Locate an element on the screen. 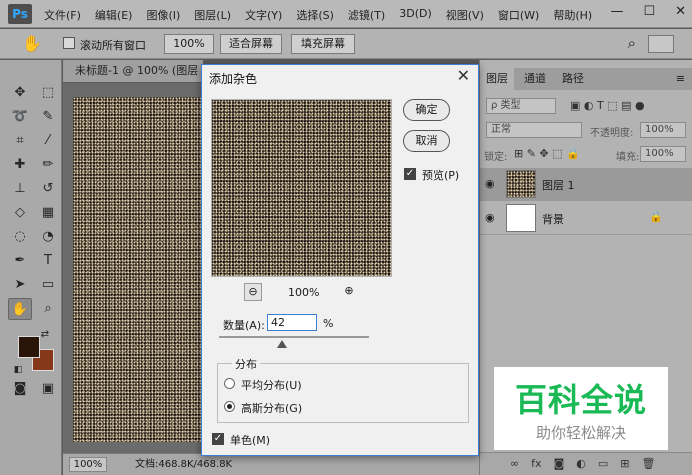 Image resolution: width=692 pixels, height=475 pixels. opacity-field: 100% is located at coordinates (663, 130).